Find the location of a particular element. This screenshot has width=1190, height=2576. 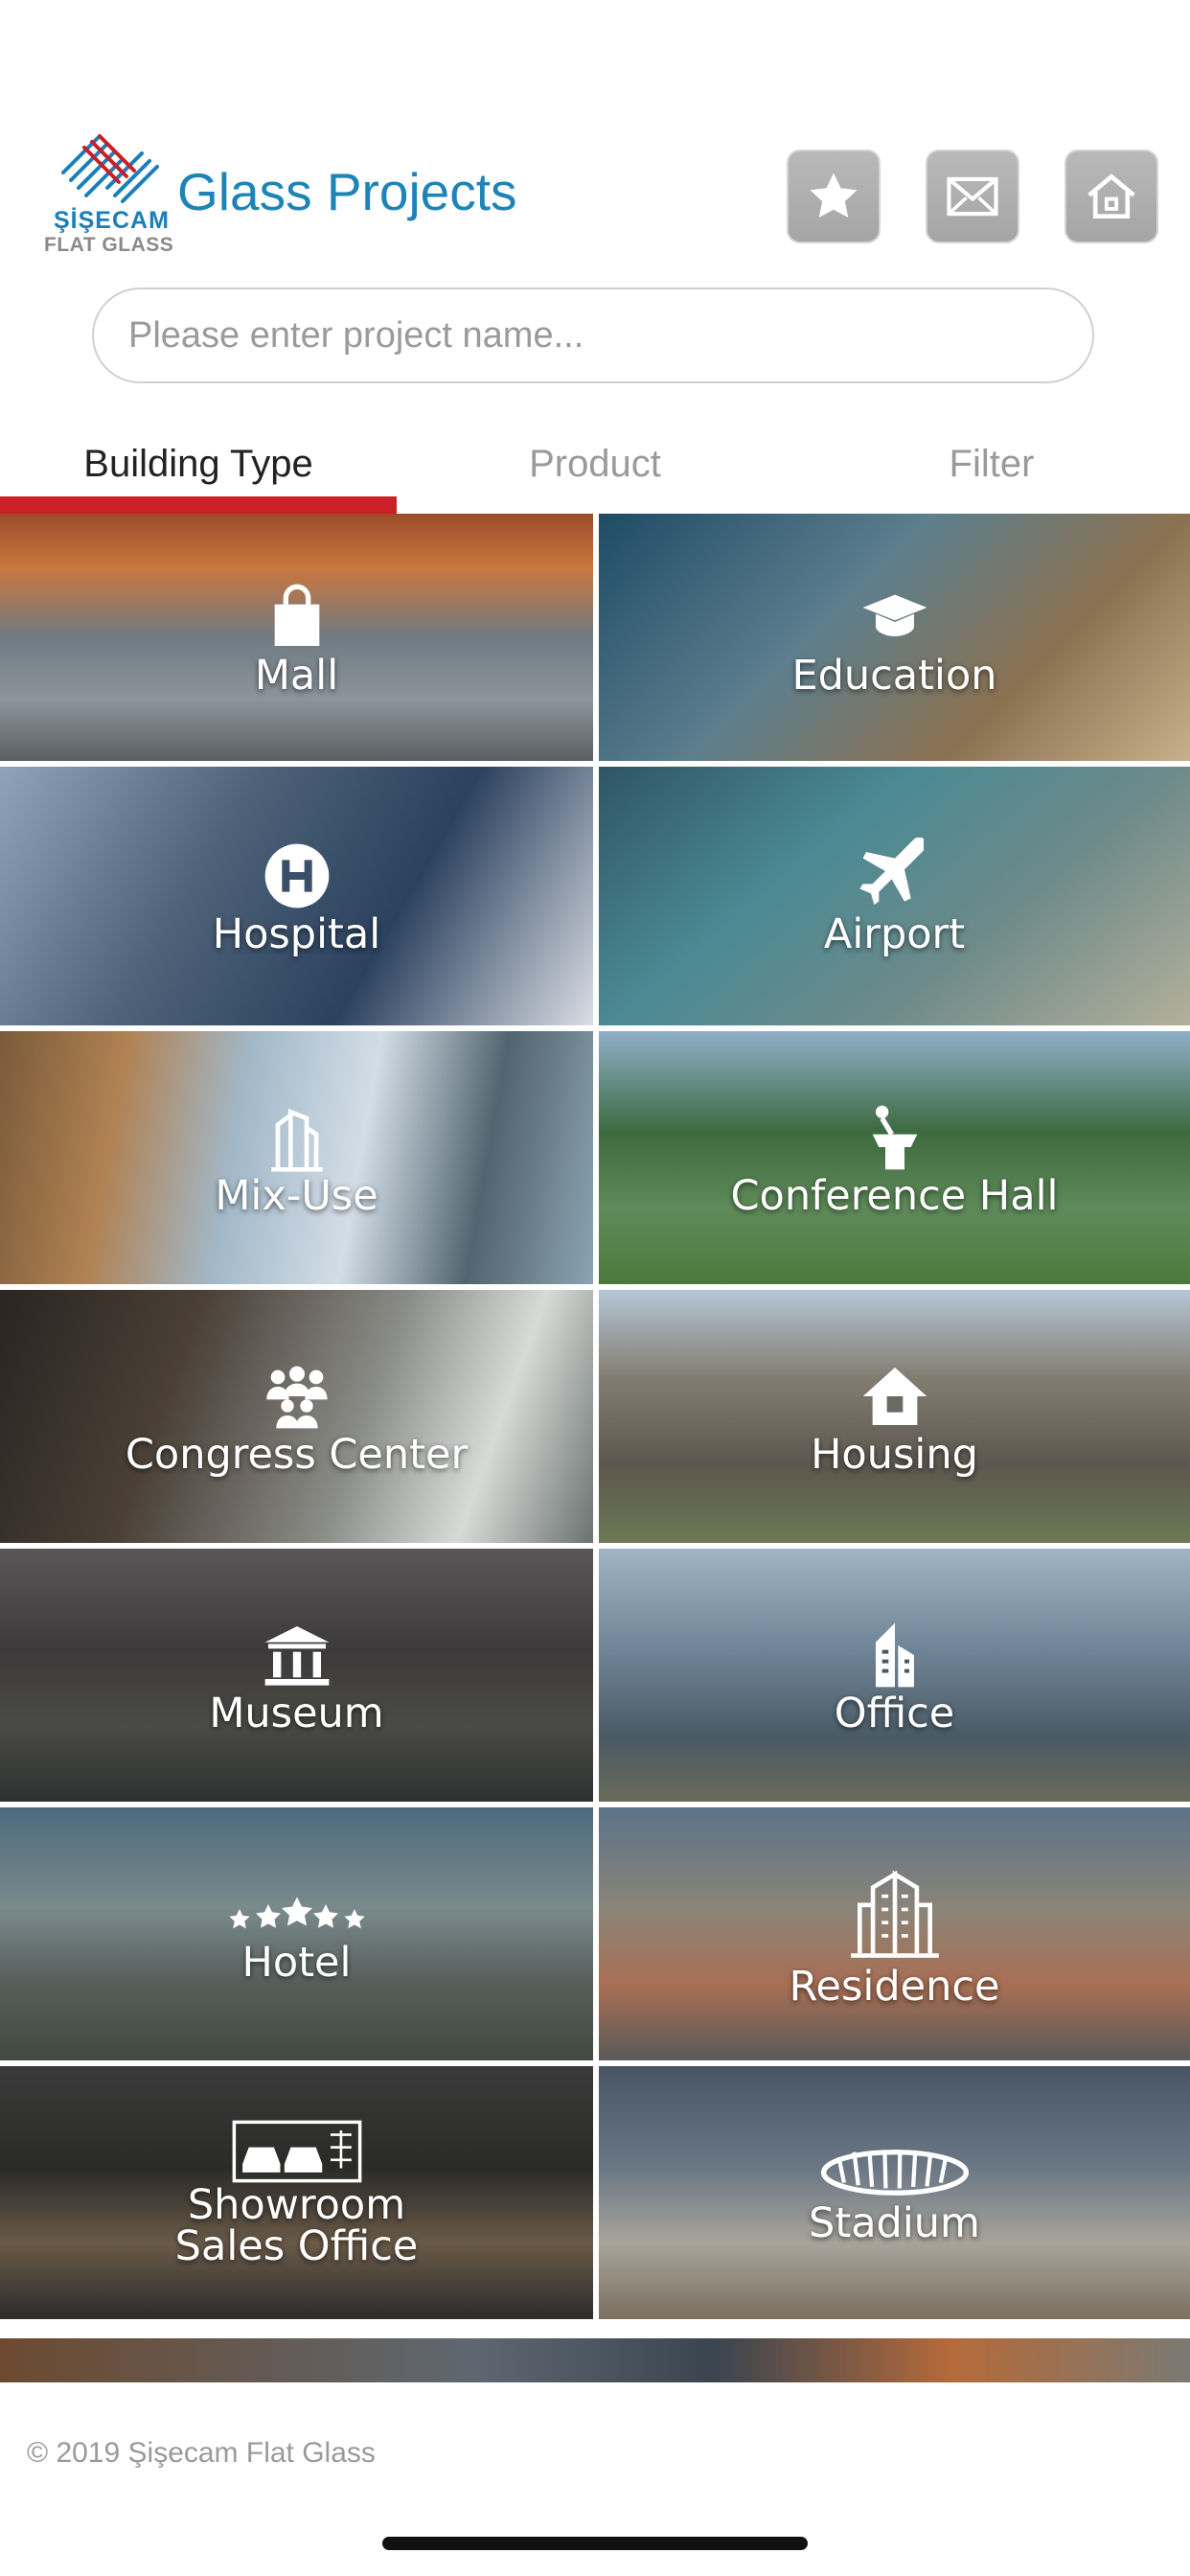

museum-icon is located at coordinates (296, 1655).